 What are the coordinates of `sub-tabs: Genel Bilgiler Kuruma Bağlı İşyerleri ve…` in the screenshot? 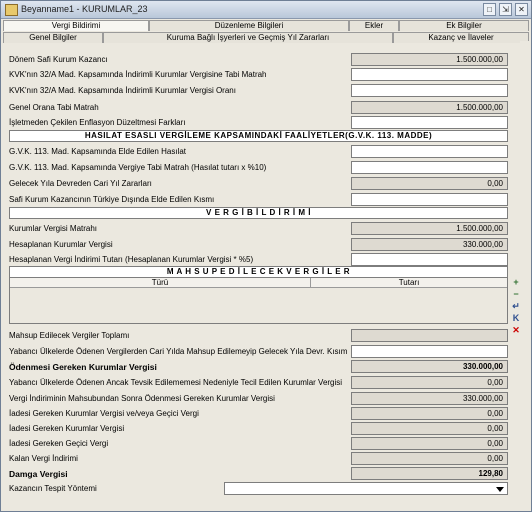 It's located at (266, 37).